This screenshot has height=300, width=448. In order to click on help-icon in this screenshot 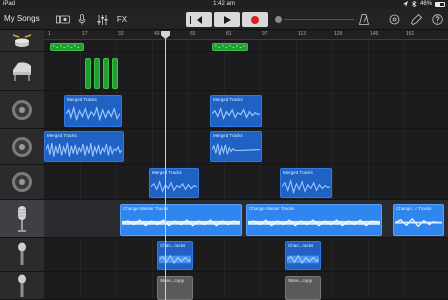, I will do `click(437, 19)`.